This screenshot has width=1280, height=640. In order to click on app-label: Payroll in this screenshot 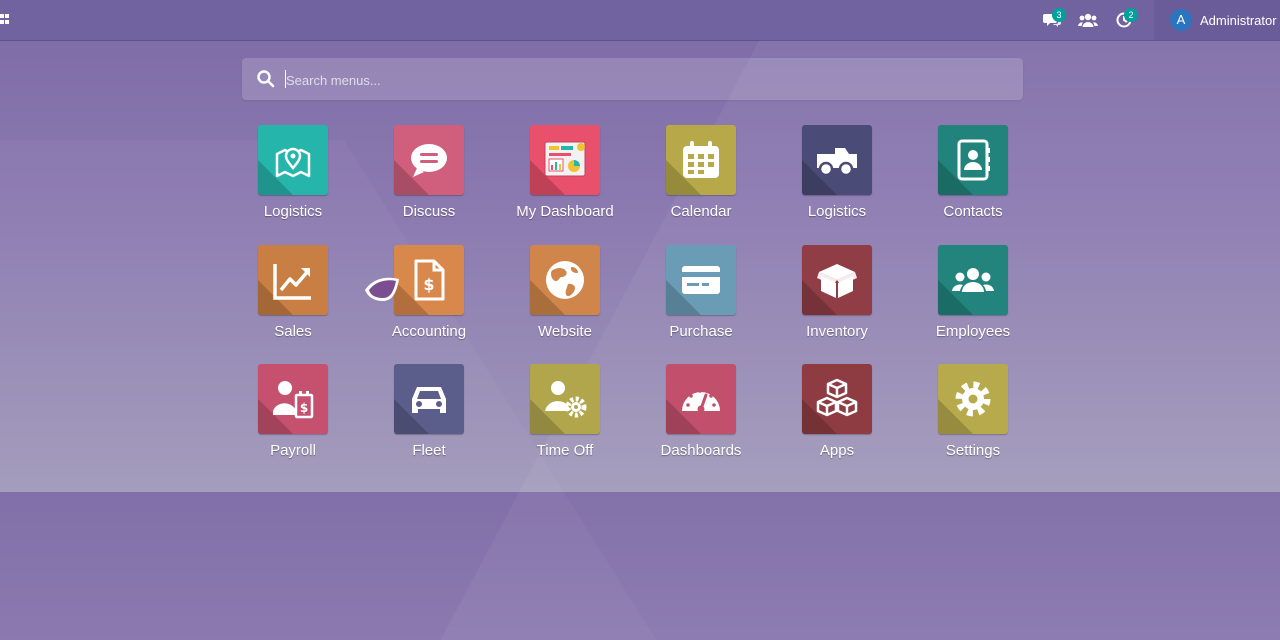, I will do `click(293, 450)`.